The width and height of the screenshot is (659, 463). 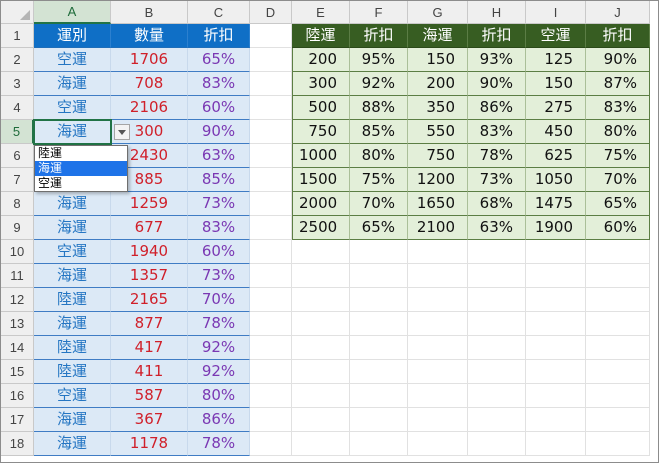 What do you see at coordinates (72, 132) in the screenshot?
I see `shipping-type-cell: 海運` at bounding box center [72, 132].